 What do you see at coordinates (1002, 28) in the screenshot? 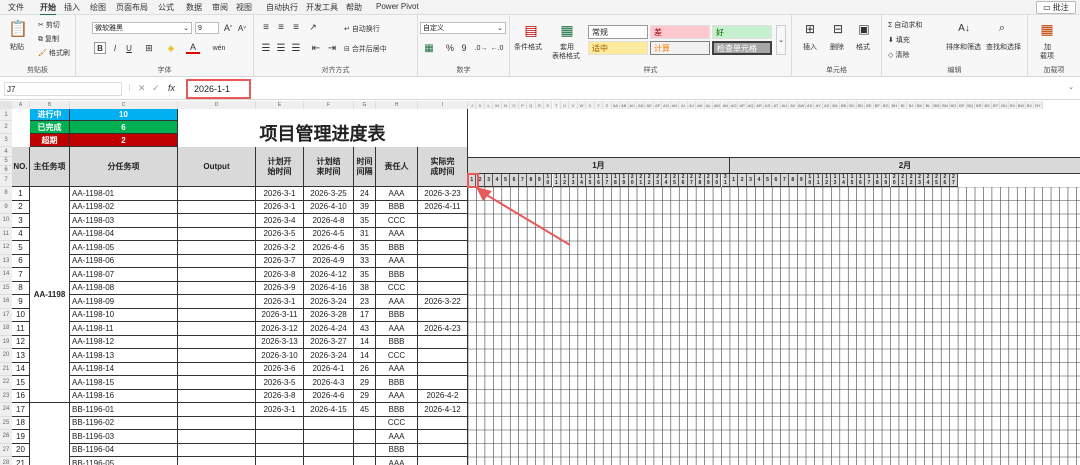
I see `find-icon: ⌕` at bounding box center [1002, 28].